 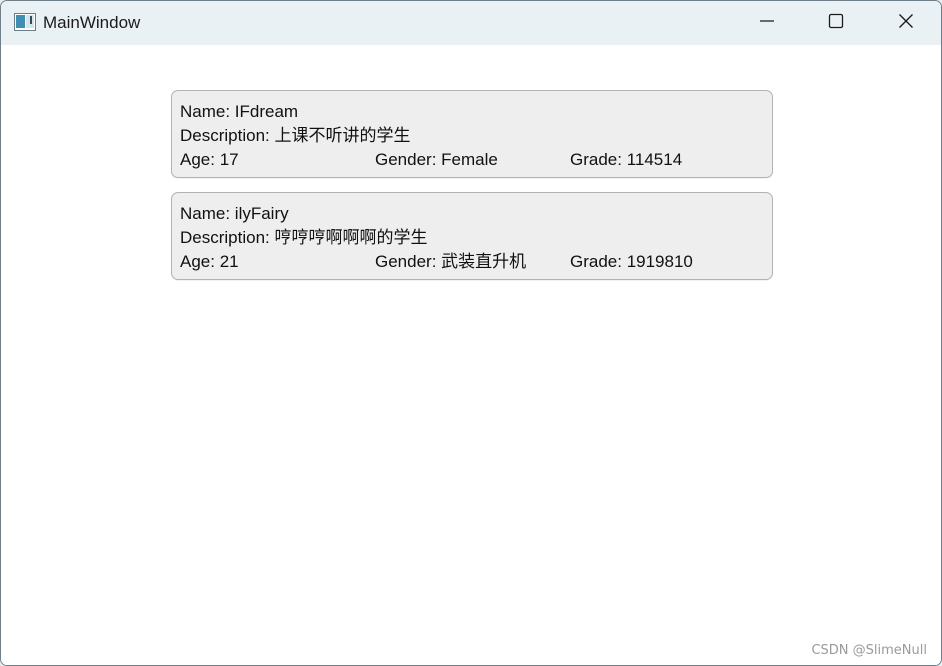 I want to click on student-description: Description: 哼哼哼啊啊啊的学生, so click(x=304, y=237).